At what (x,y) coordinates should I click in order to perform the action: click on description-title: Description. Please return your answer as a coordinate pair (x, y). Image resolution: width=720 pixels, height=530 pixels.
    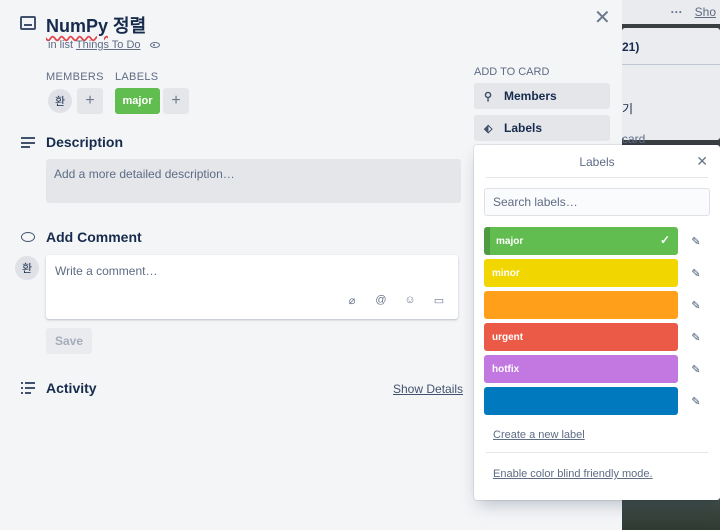
    Looking at the image, I should click on (85, 142).